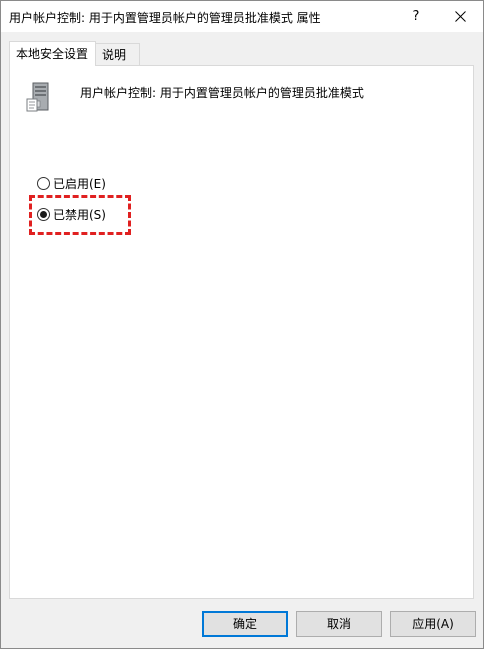 This screenshot has width=484, height=649. Describe the element at coordinates (165, 18) in the screenshot. I see `window-title: 用户帐户控制: 用于内置管理员帐户的管理员批准模式 属性` at that location.